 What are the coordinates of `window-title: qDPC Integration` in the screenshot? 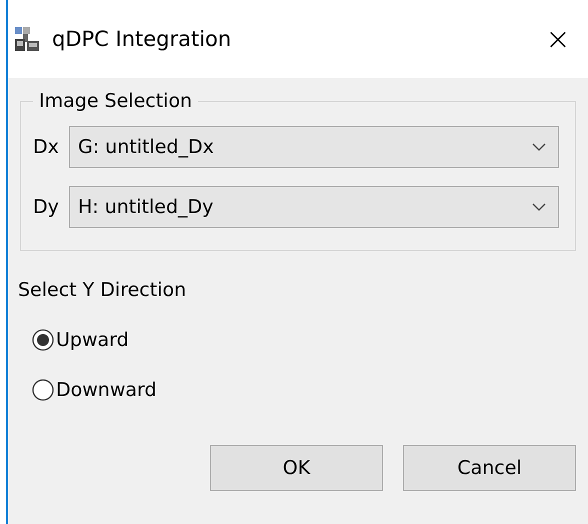 It's located at (142, 39).